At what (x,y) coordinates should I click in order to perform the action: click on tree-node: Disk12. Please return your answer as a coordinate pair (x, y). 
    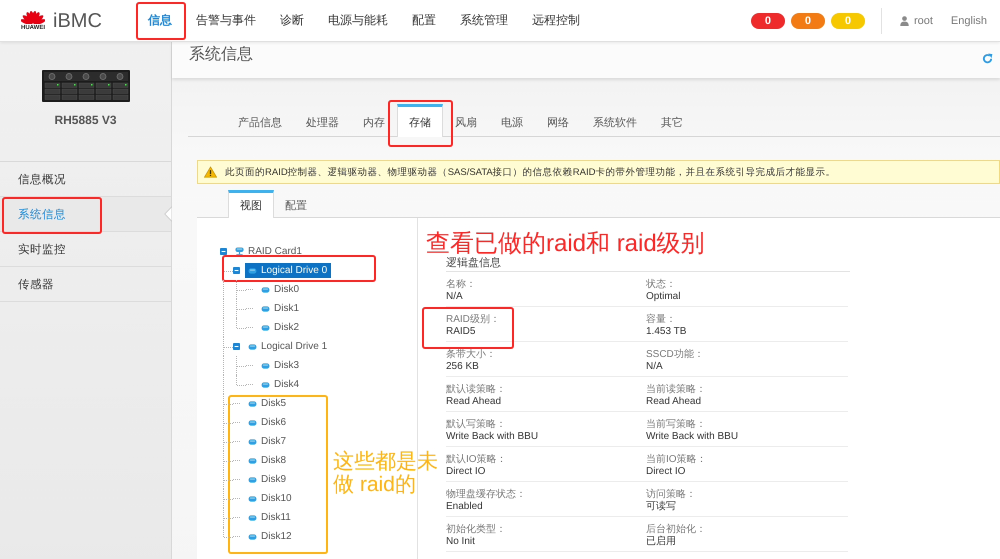
    Looking at the image, I should click on (270, 536).